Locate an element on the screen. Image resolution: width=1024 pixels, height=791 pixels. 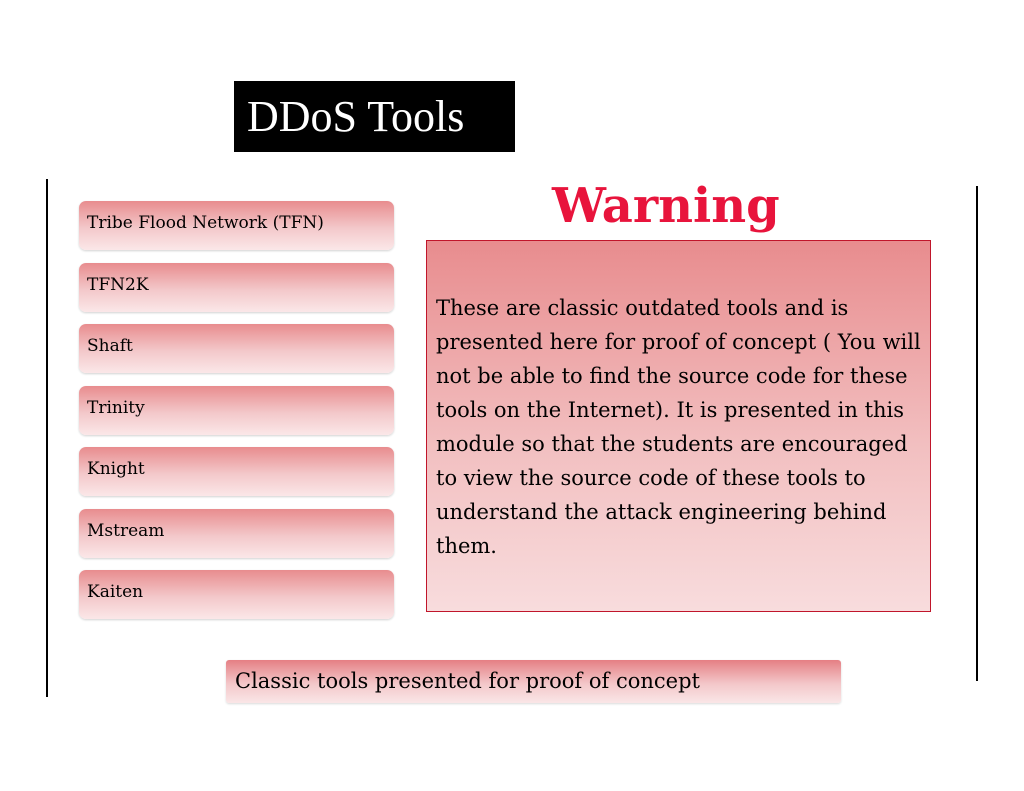
tool-item-knight: Knight is located at coordinates (236, 471).